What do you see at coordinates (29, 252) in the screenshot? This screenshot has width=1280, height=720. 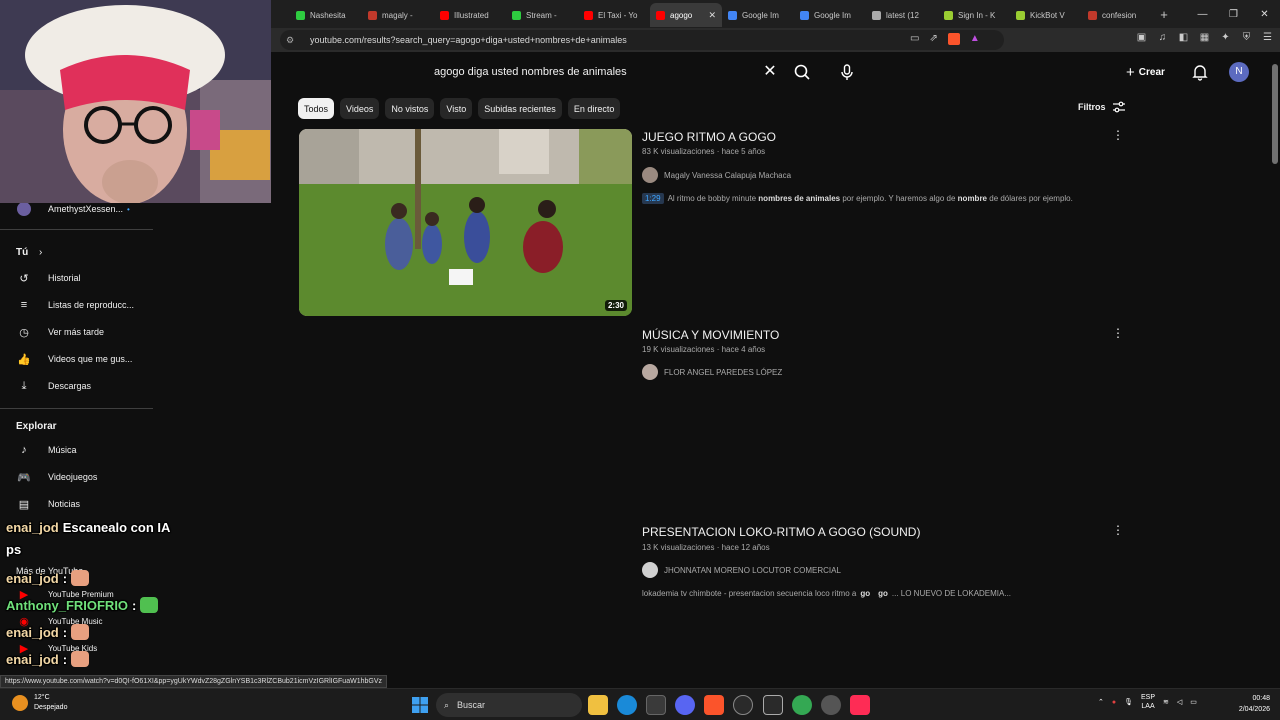 I see `you-header: Tú ›` at bounding box center [29, 252].